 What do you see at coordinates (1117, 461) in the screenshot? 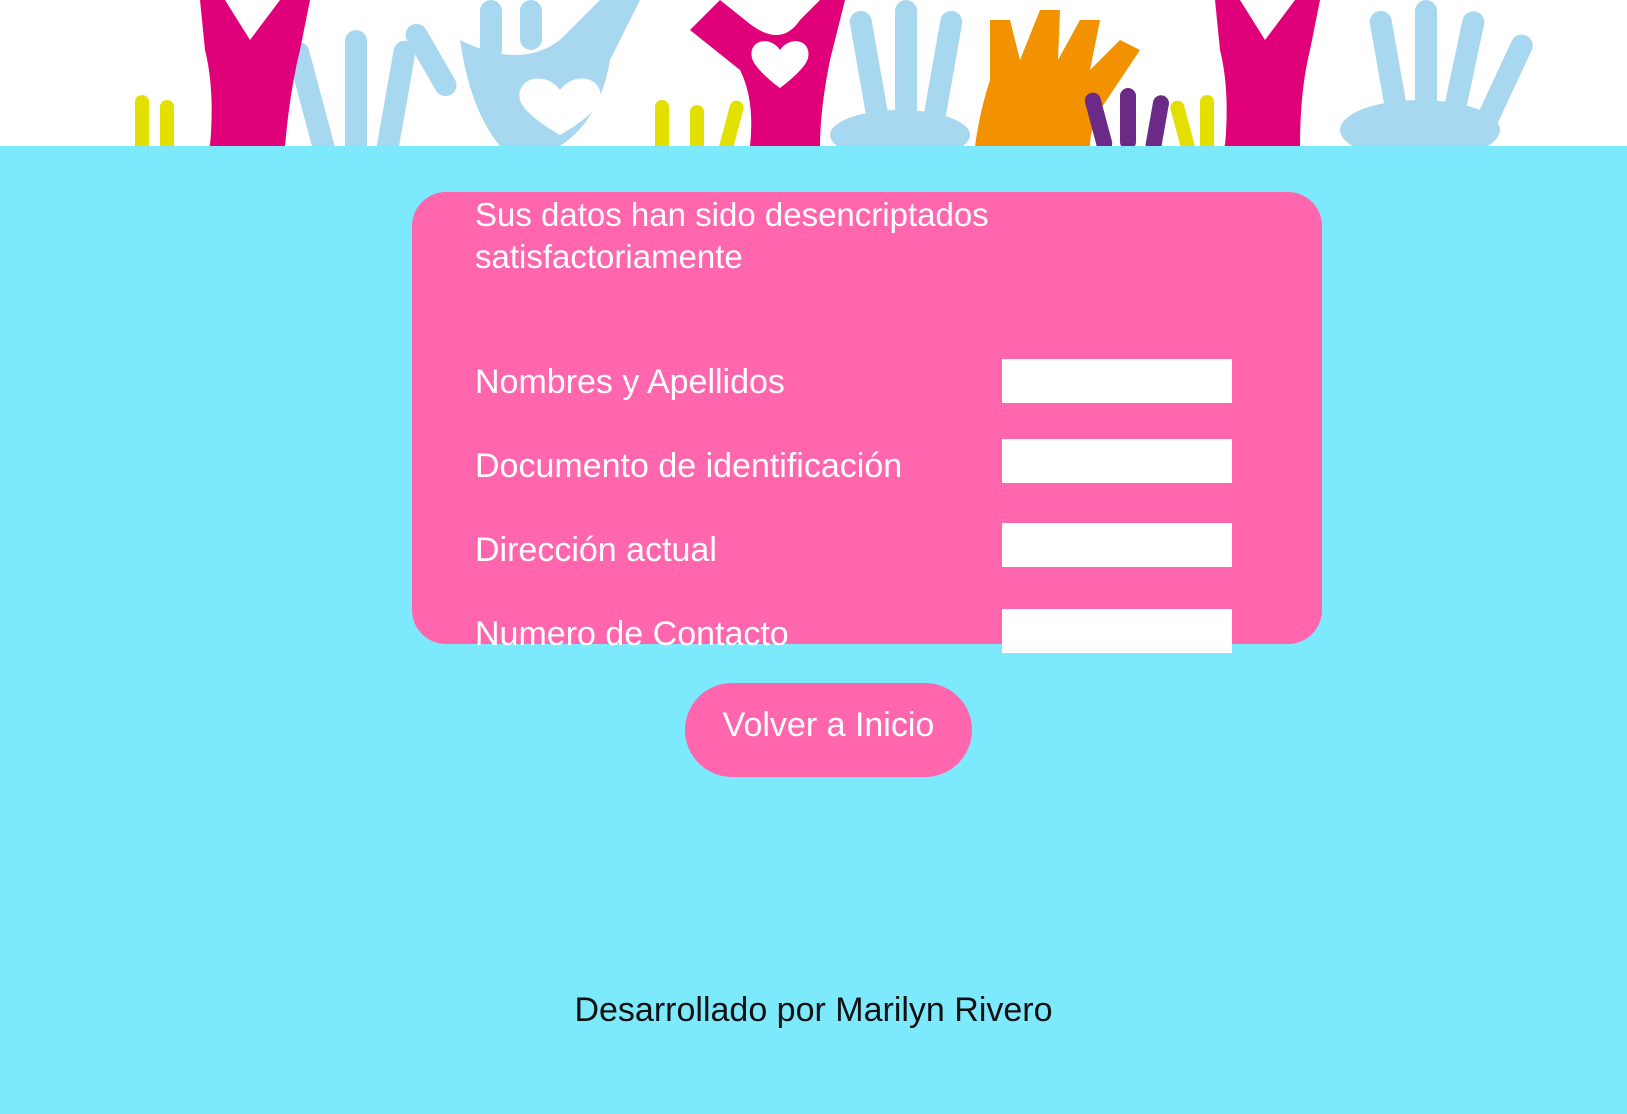
I see `id-document-field` at bounding box center [1117, 461].